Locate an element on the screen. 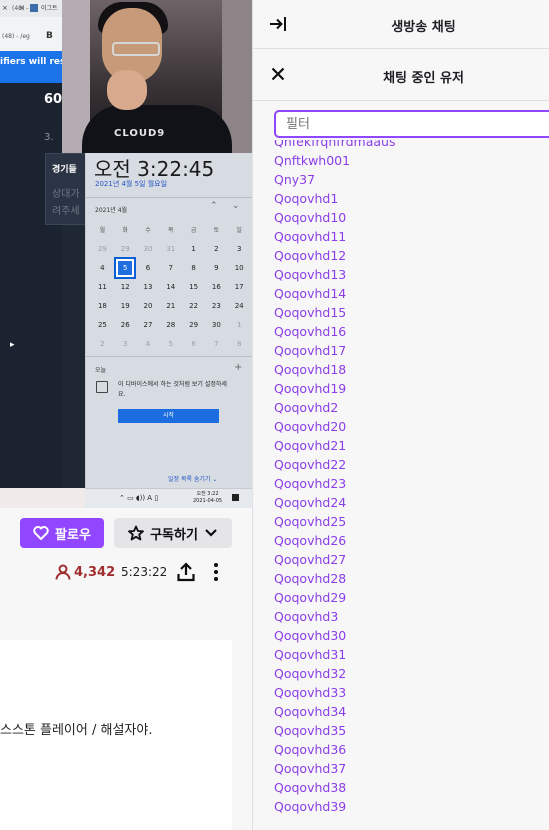 This screenshot has width=549, height=830. user-list-item: Qoqovhd30 is located at coordinates (334, 635).